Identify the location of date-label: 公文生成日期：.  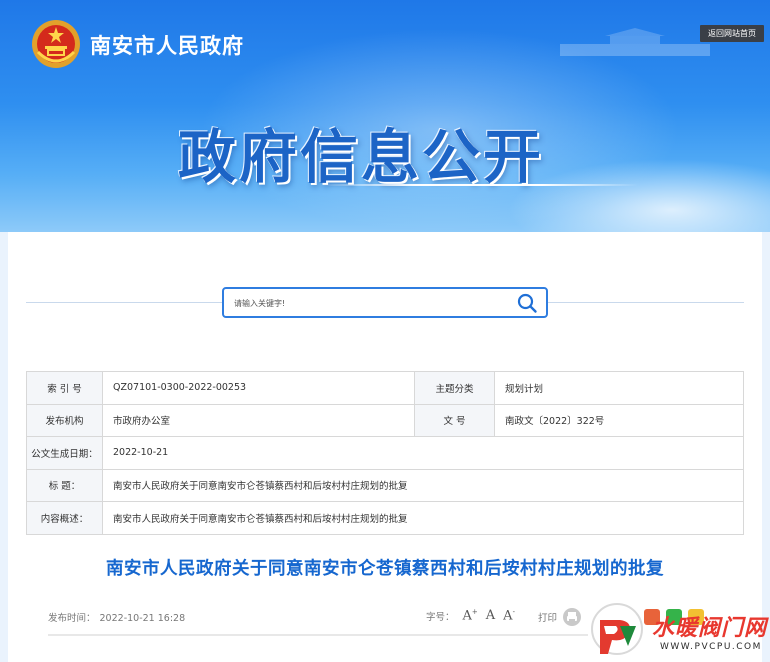
(64, 453).